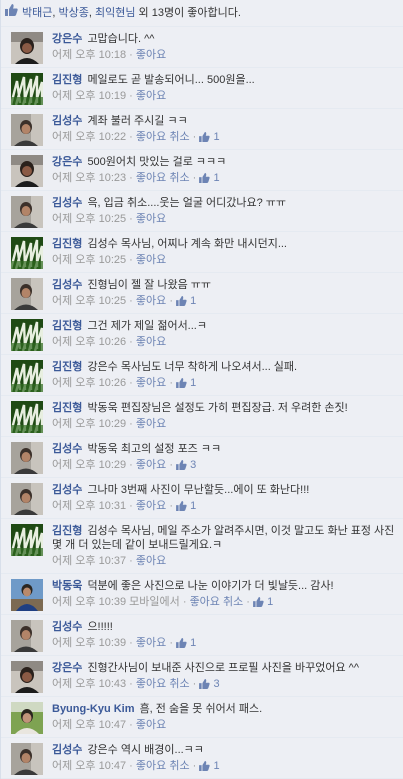 This screenshot has width=403, height=779. Describe the element at coordinates (89, 643) in the screenshot. I see `comment-timestamp: 어제 오후 10:39` at that location.